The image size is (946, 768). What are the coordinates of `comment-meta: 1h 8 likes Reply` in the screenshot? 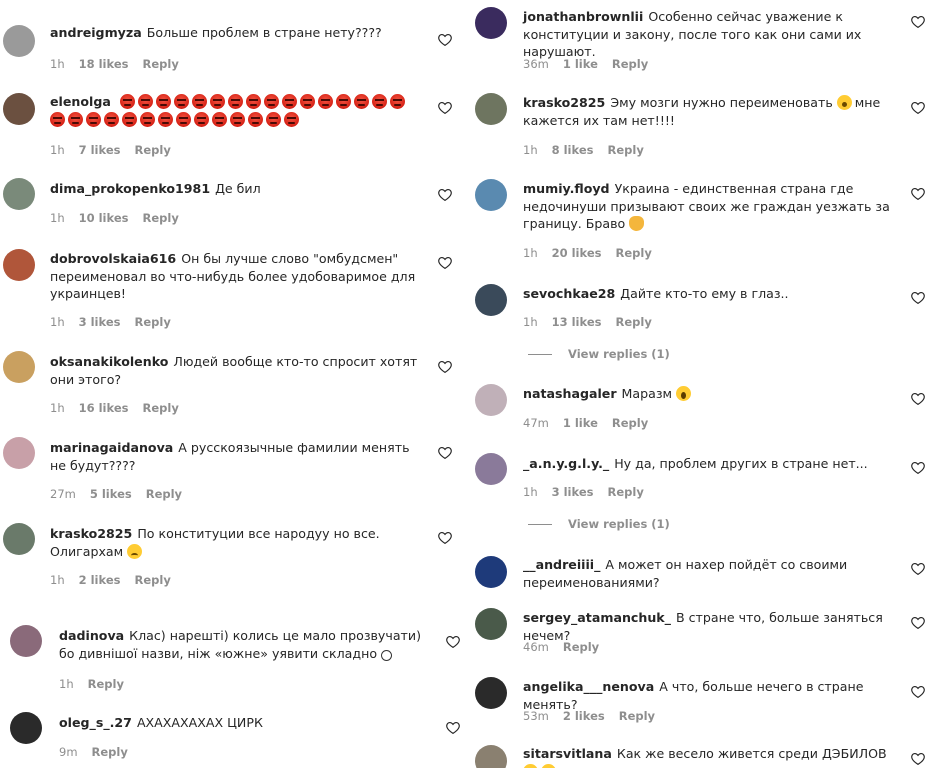 It's located at (590, 150).